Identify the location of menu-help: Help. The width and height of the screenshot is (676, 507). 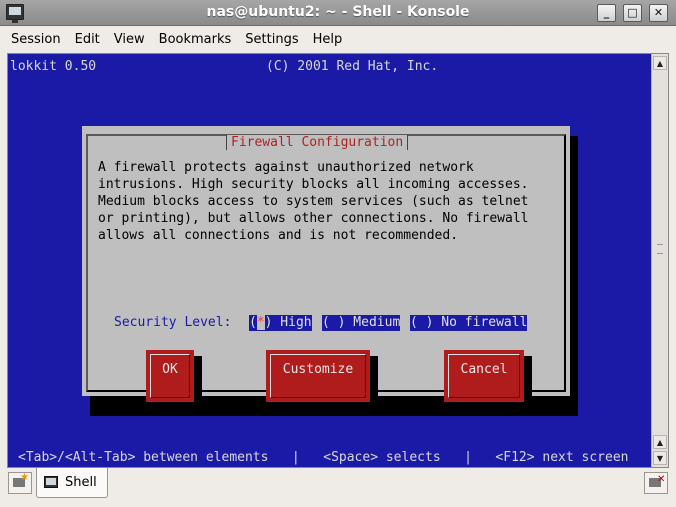
(328, 39).